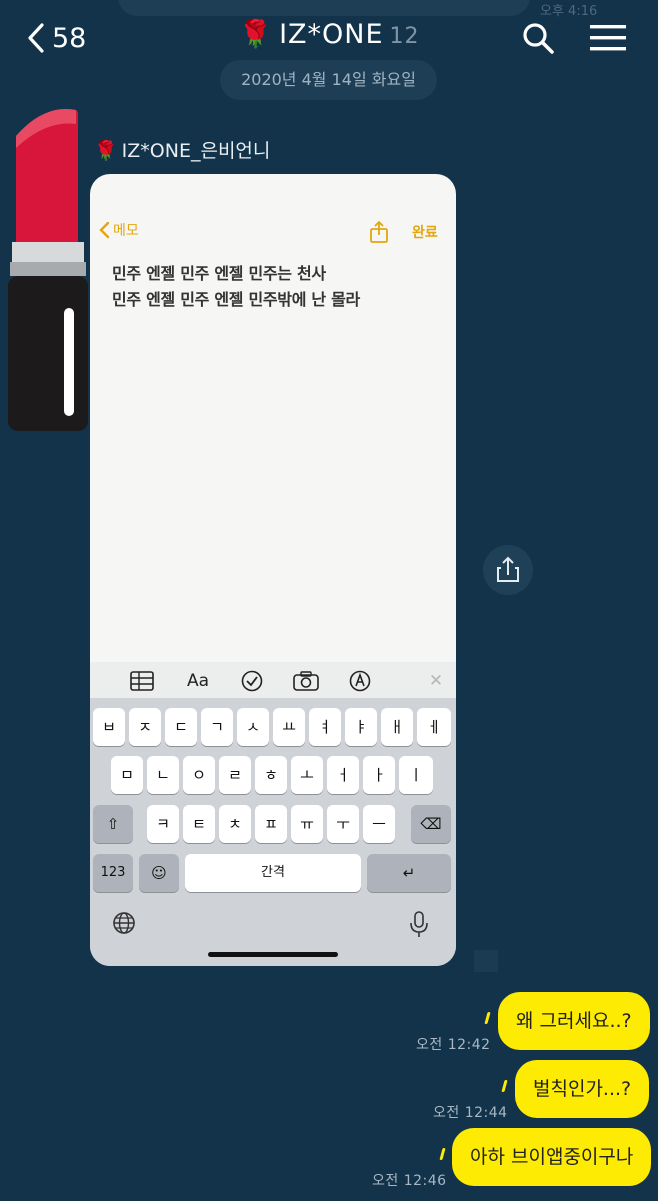  What do you see at coordinates (379, 232) in the screenshot?
I see `memo-share-icon` at bounding box center [379, 232].